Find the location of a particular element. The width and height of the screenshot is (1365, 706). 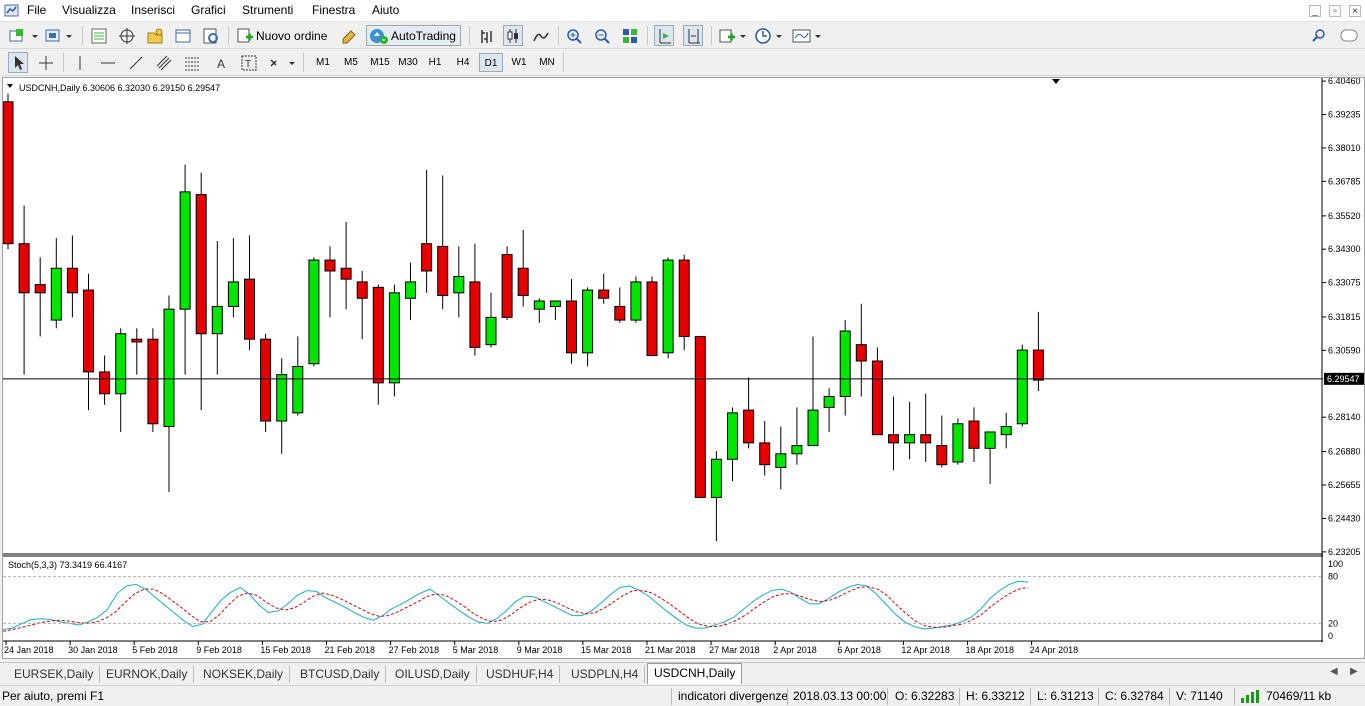

navigator-icon is located at coordinates (155, 35).